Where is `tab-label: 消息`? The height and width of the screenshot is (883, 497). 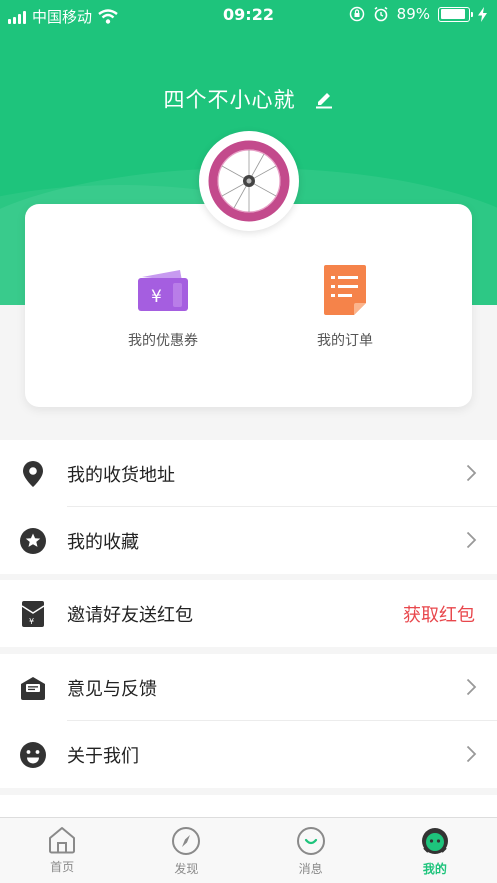 tab-label: 消息 is located at coordinates (310, 869).